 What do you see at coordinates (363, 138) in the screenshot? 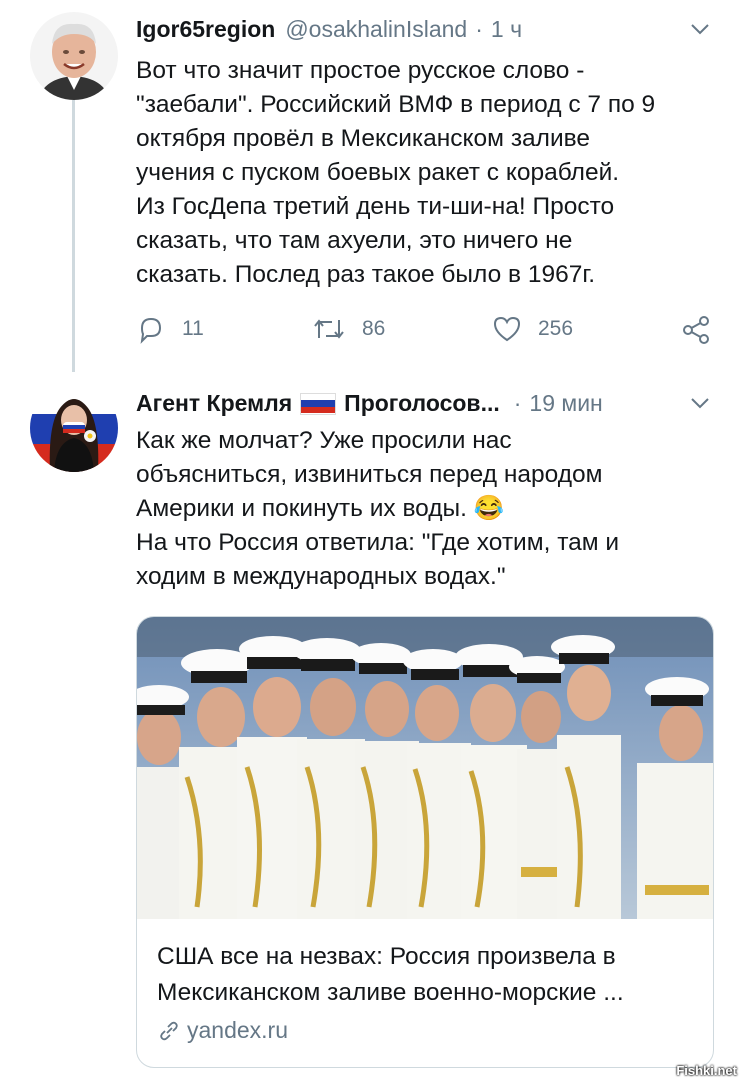
I see `text-line: октября провёл в Мексиканском заливе` at bounding box center [363, 138].